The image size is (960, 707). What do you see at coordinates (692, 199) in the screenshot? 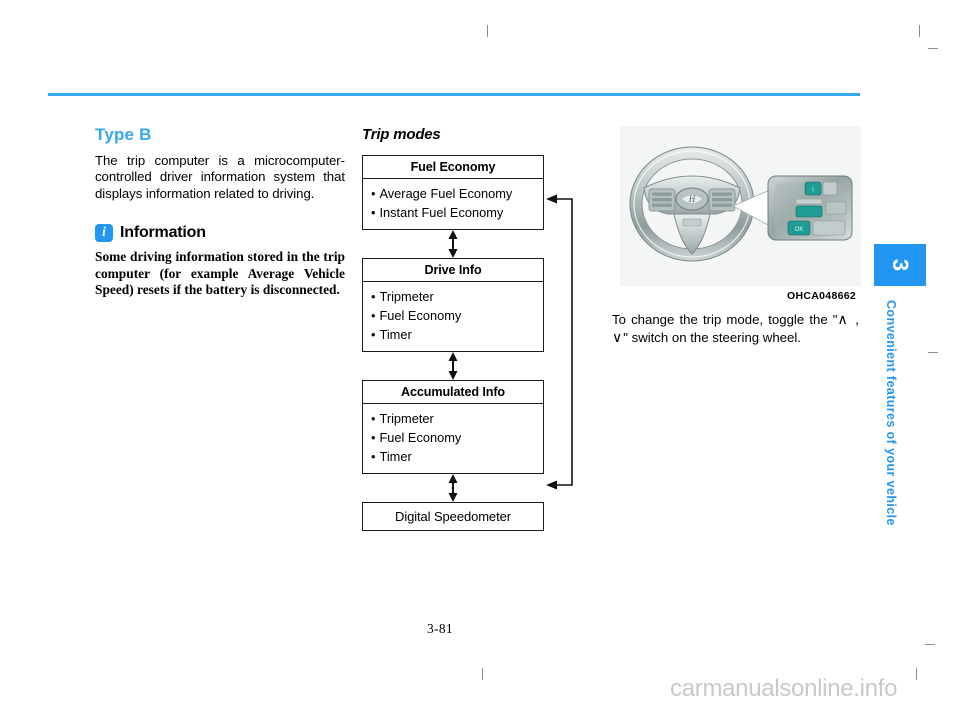
I see `svg-text: H` at bounding box center [692, 199].